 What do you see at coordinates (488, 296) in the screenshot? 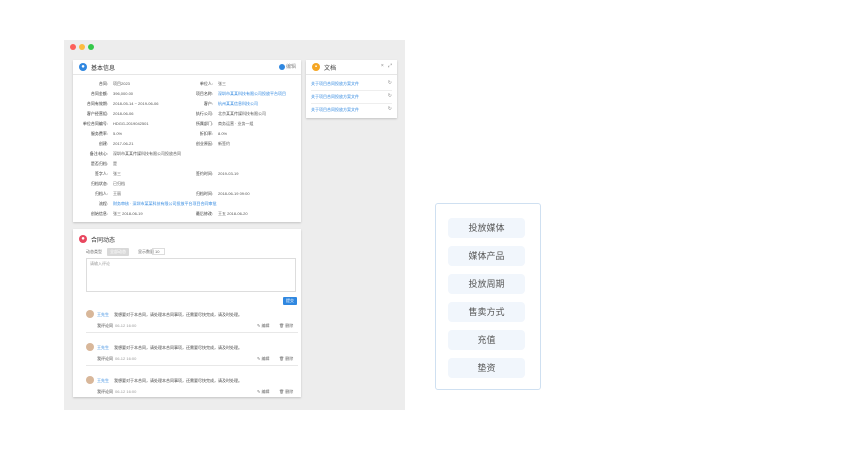
I see `option-menu: 投放媒体媒体产品投放周期售卖方式充值垫资` at bounding box center [488, 296].